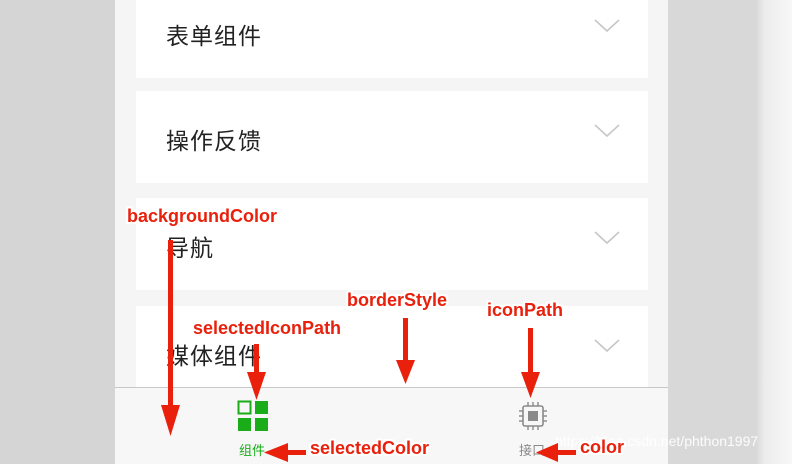 The height and width of the screenshot is (464, 792). I want to click on annotation-border-style: borderStyle, so click(397, 300).